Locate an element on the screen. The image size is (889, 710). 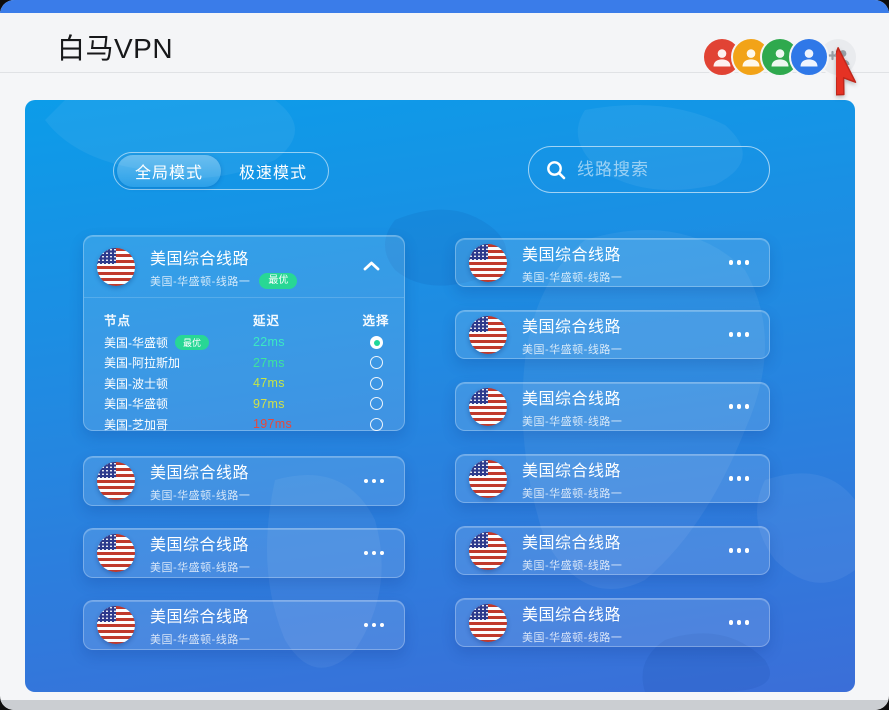
expanded-card-header: 美国综合线路 美国-华盛顿-线路一 最优 is located at coordinates (244, 267).